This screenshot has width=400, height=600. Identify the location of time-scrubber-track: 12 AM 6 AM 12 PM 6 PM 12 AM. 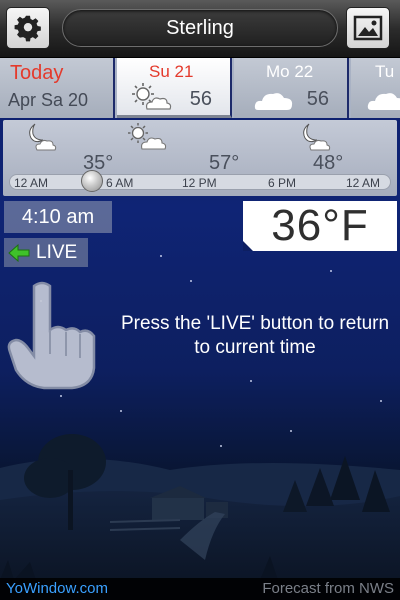
(200, 182).